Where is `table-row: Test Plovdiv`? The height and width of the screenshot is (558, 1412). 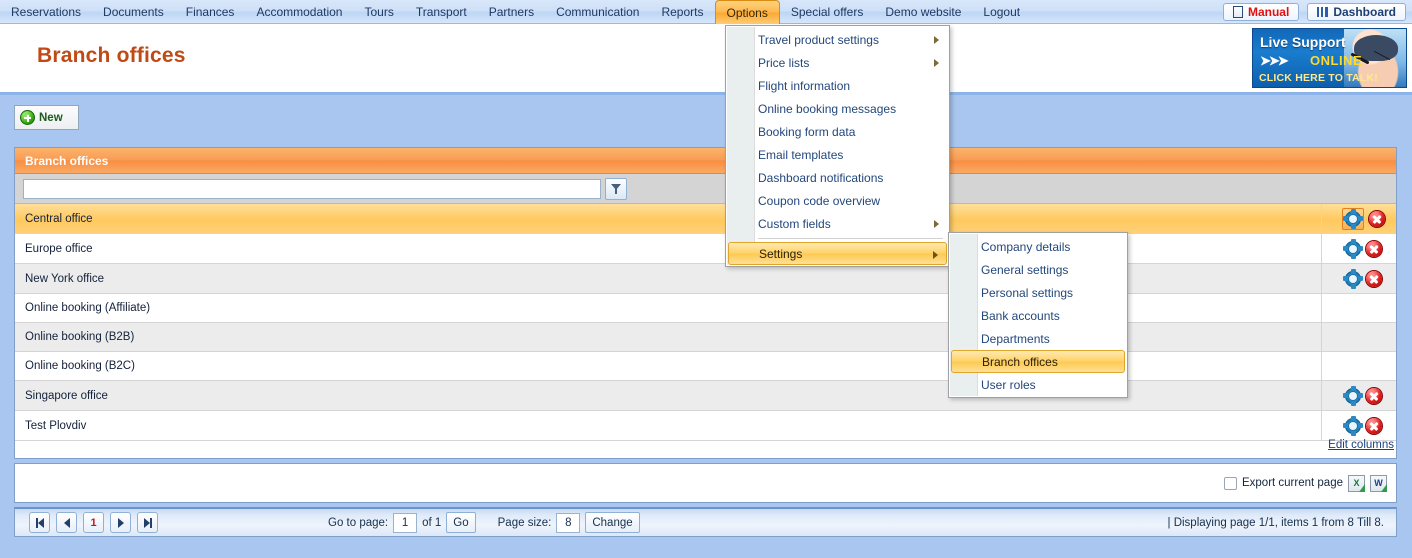
table-row: Test Plovdiv is located at coordinates (706, 425).